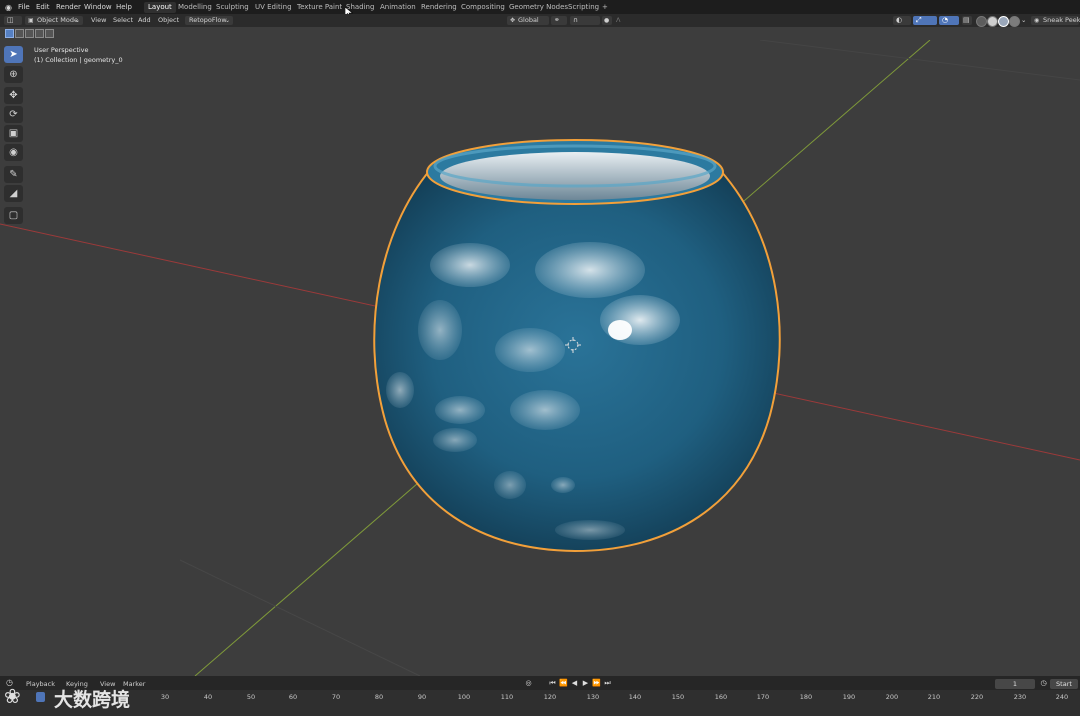 The height and width of the screenshot is (716, 1080). I want to click on sneak-peek-icon: ◉, so click(1037, 20).